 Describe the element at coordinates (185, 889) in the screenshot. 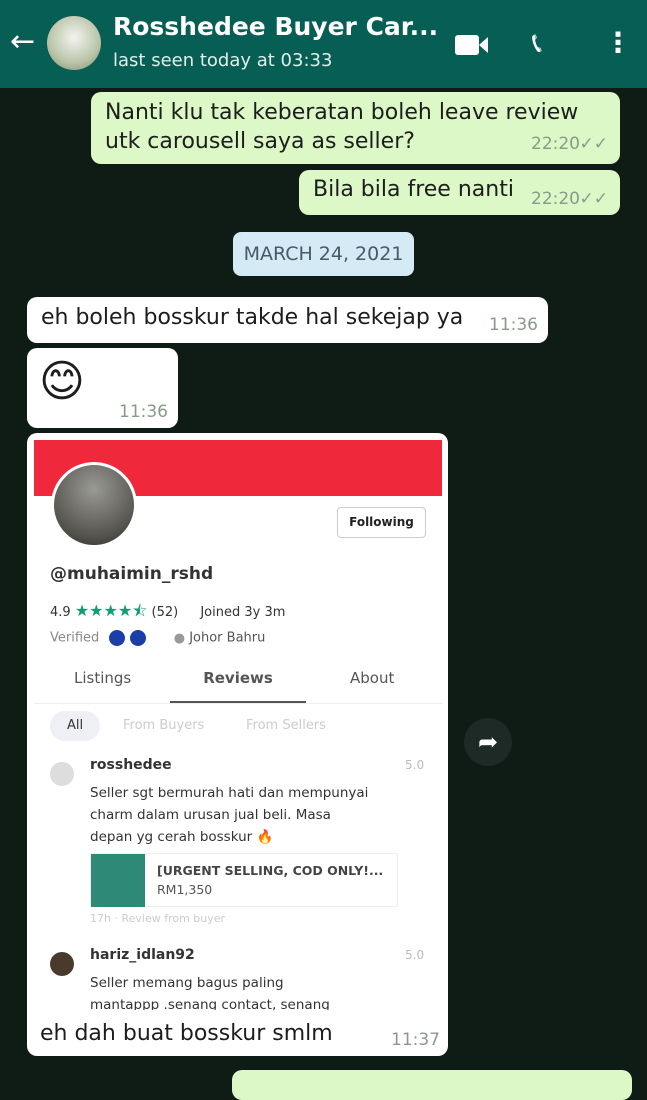

I see `listing-price: RM1,350` at that location.